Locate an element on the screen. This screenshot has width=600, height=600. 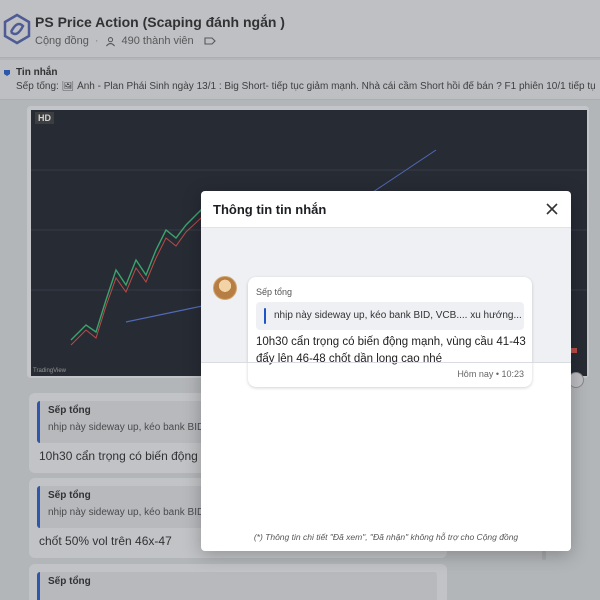
message-timestamp: Hôm nay • 10:23 is located at coordinates (490, 374).